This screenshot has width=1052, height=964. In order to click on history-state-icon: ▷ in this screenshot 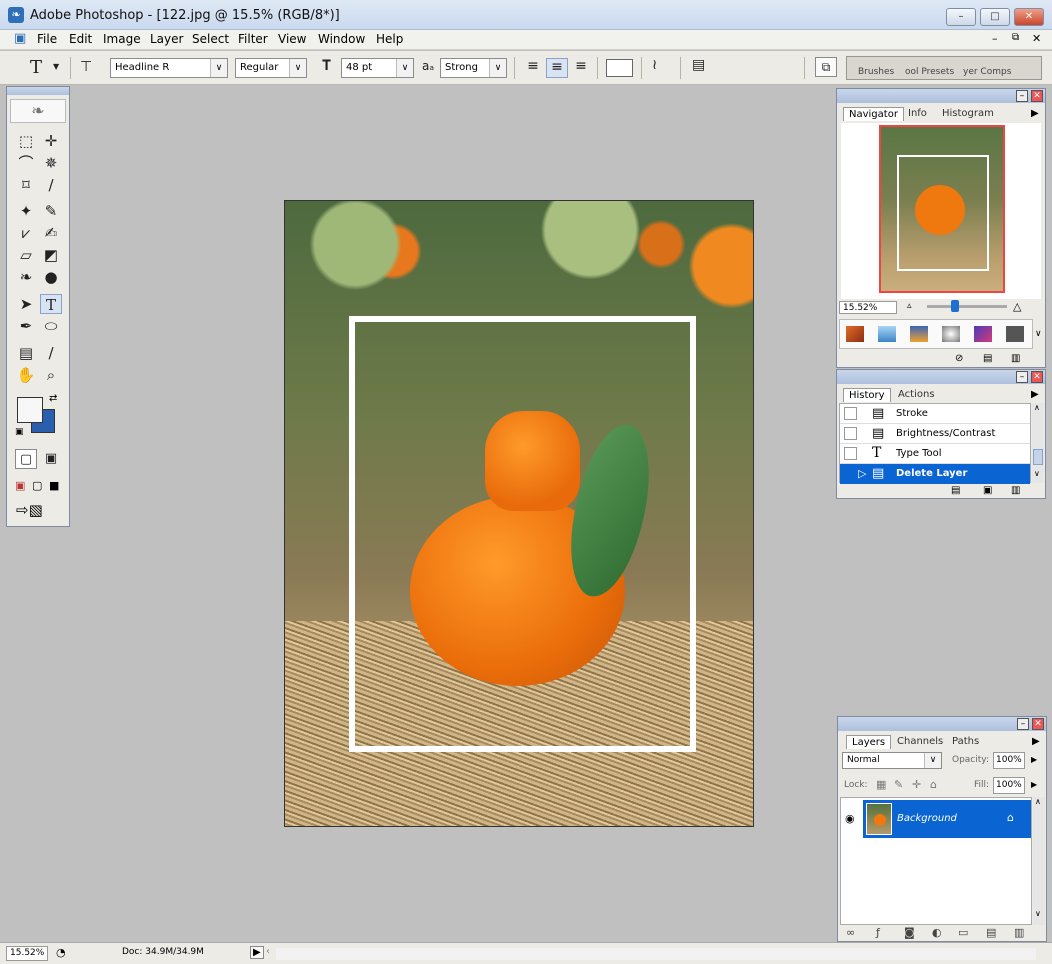, I will do `click(862, 473)`.